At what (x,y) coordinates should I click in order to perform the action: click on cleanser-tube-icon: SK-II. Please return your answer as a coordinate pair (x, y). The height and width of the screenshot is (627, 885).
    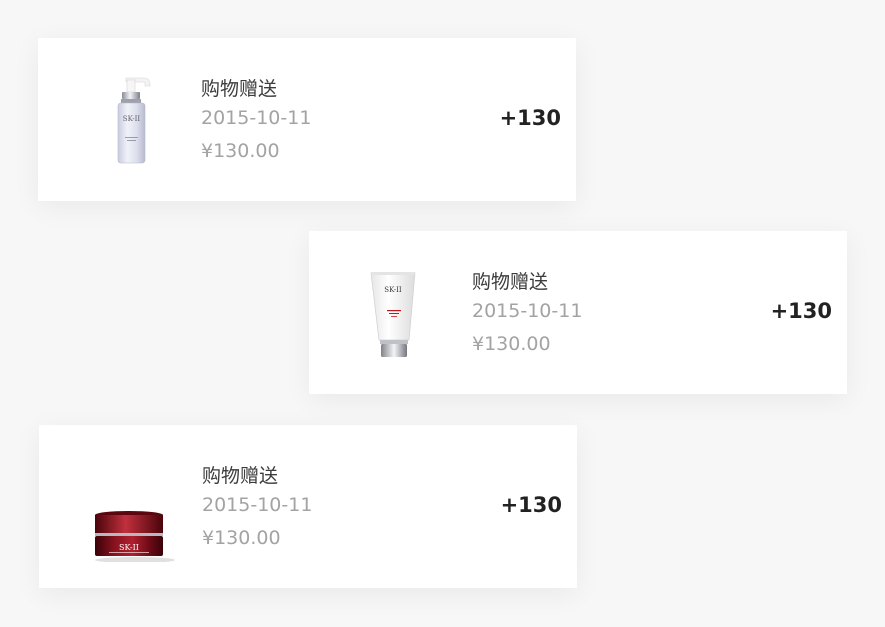
    Looking at the image, I should click on (404, 313).